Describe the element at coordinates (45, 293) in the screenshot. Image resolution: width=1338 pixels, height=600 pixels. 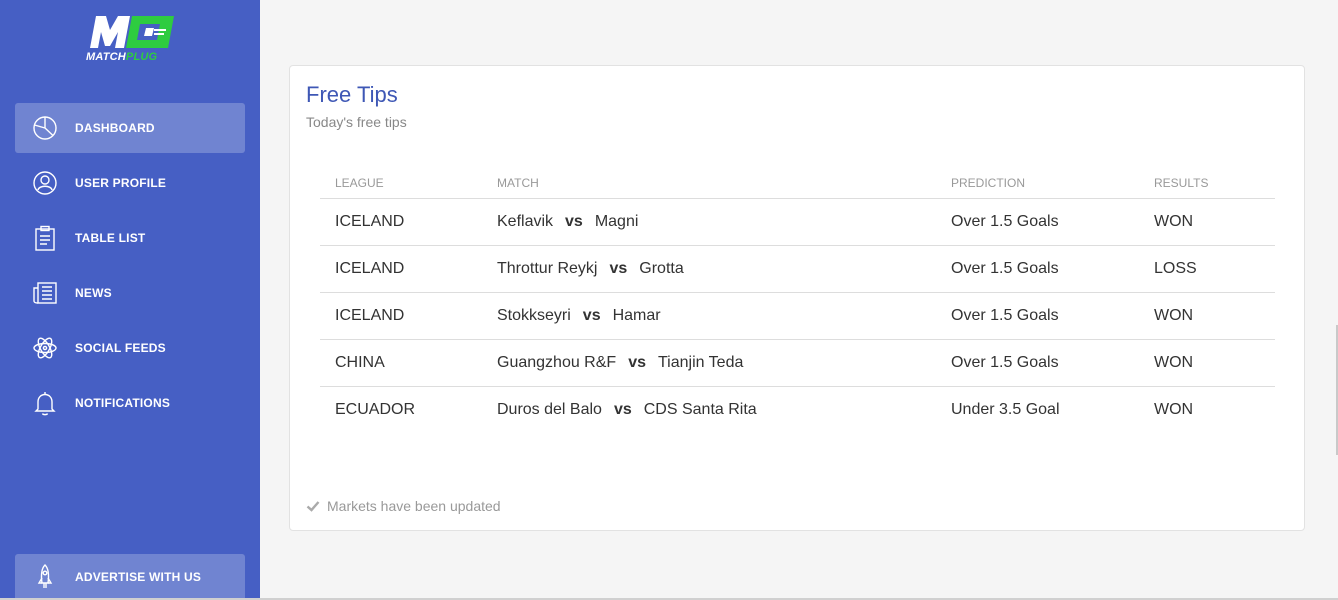
I see `newspaper-icon` at that location.